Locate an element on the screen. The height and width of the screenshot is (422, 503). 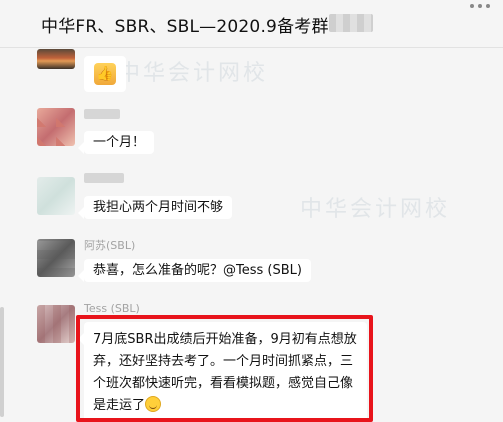
message-bubble: 我担心两个月时间不够 is located at coordinates (155, 207).